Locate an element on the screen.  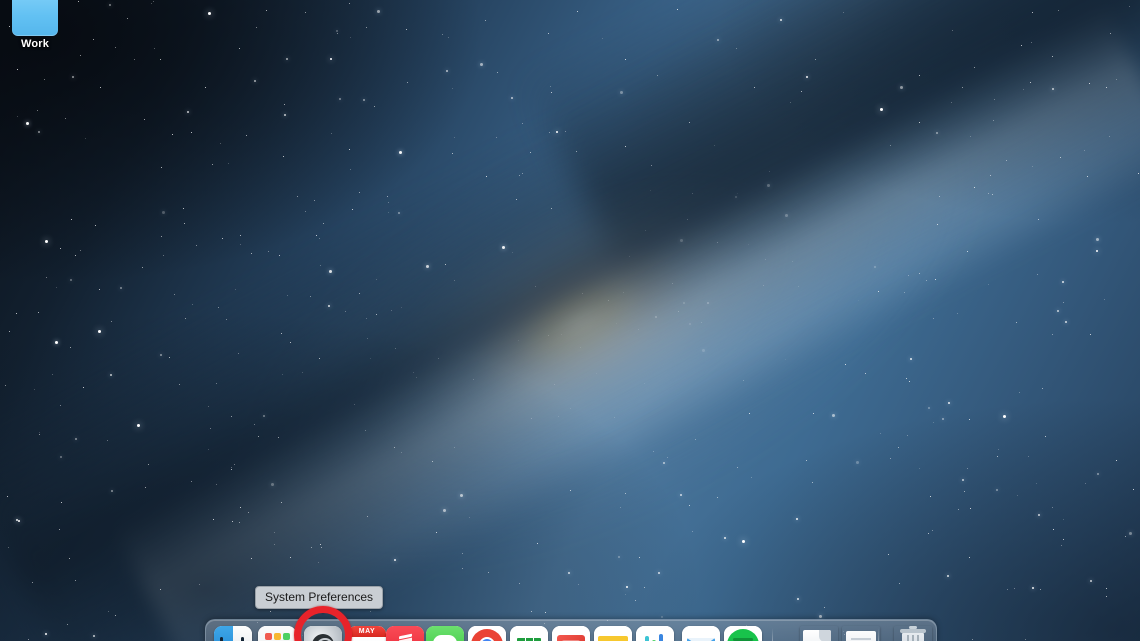
dock-item-spotify is located at coordinates (743, 633).